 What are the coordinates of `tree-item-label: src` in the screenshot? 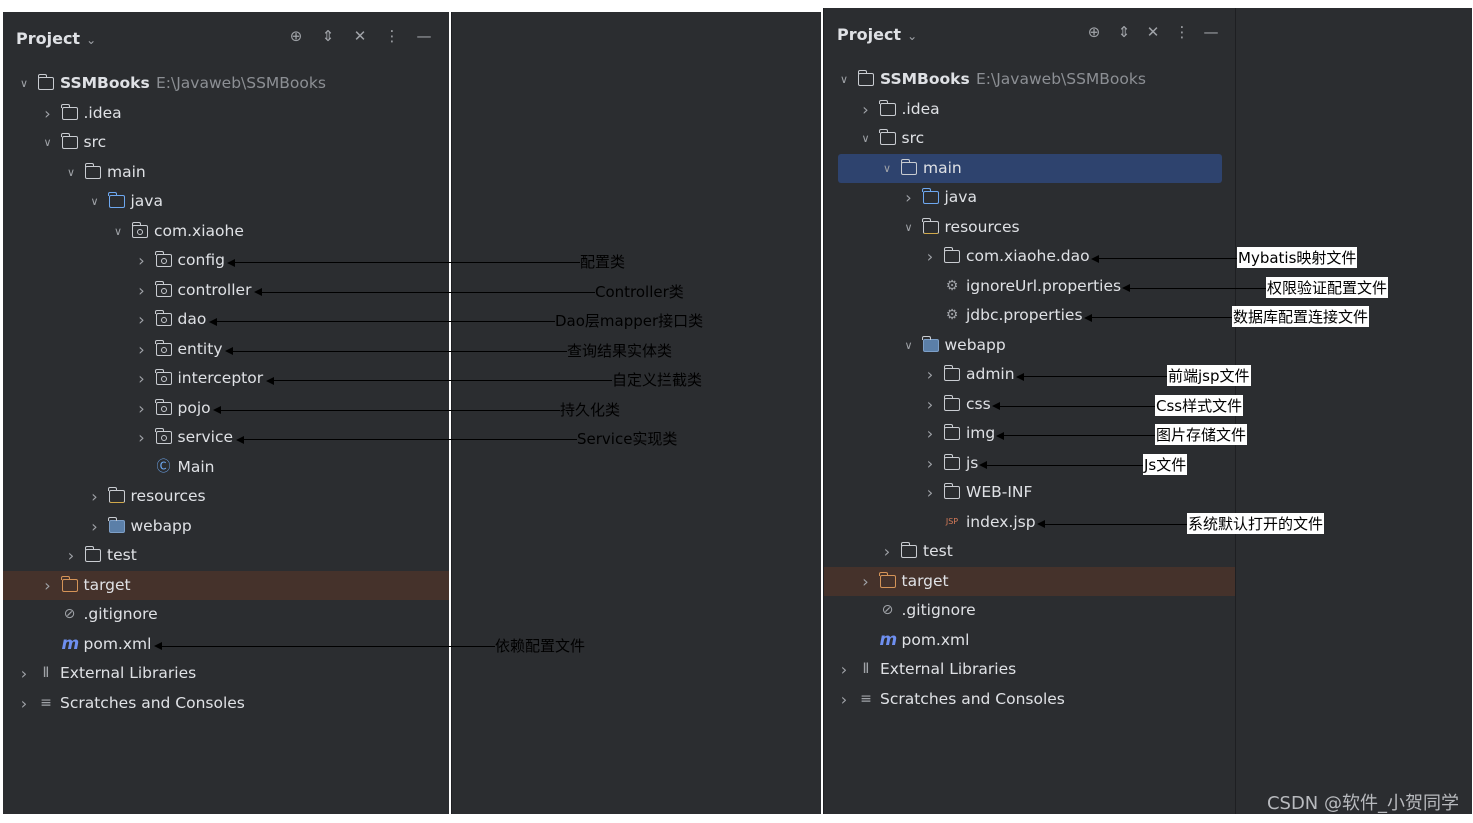 It's located at (95, 142).